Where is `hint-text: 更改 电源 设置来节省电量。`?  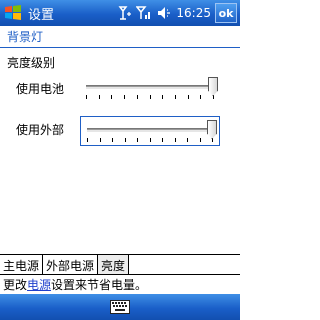 hint-text: 更改 电源 设置来节省电量。 is located at coordinates (120, 284).